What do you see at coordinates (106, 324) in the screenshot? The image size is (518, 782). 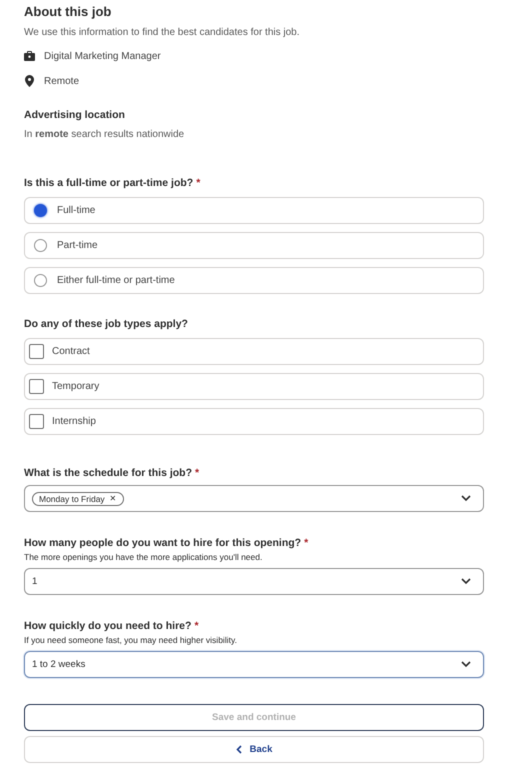 I see `question-label: Do any of these job types apply?` at bounding box center [106, 324].